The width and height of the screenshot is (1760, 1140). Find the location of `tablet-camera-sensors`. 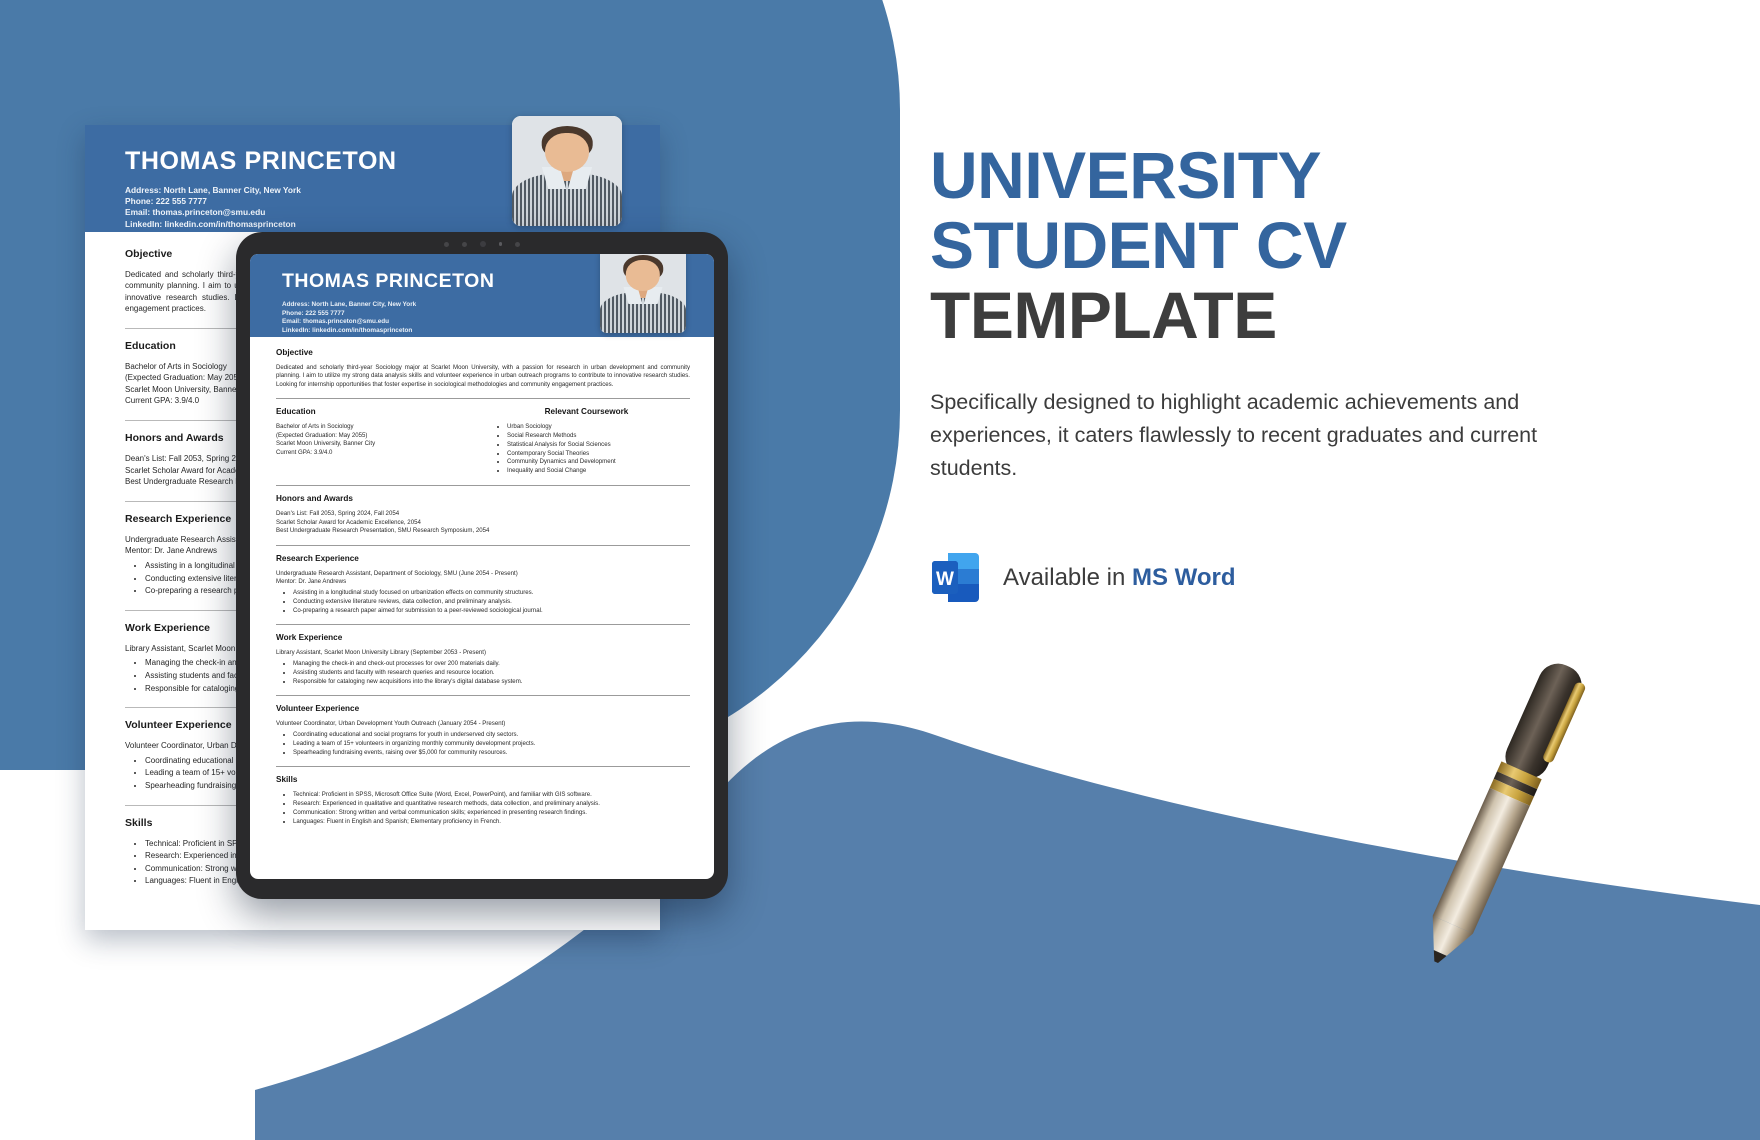

tablet-camera-sensors is located at coordinates (482, 244).